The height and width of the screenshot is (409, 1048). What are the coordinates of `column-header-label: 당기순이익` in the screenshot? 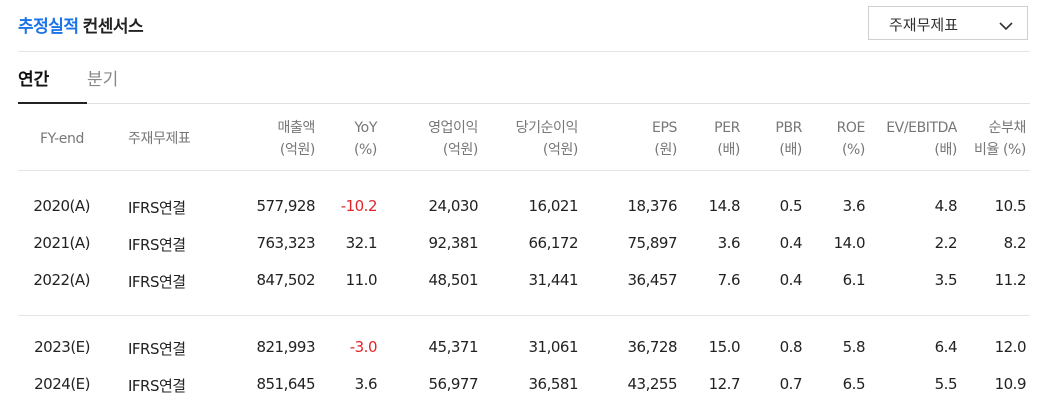 It's located at (547, 128).